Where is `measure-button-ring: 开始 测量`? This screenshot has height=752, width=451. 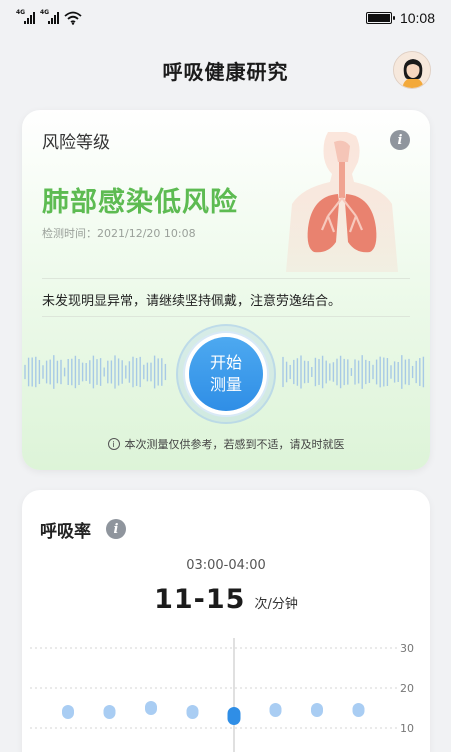
measure-button-ring: 开始 测量 is located at coordinates (226, 374).